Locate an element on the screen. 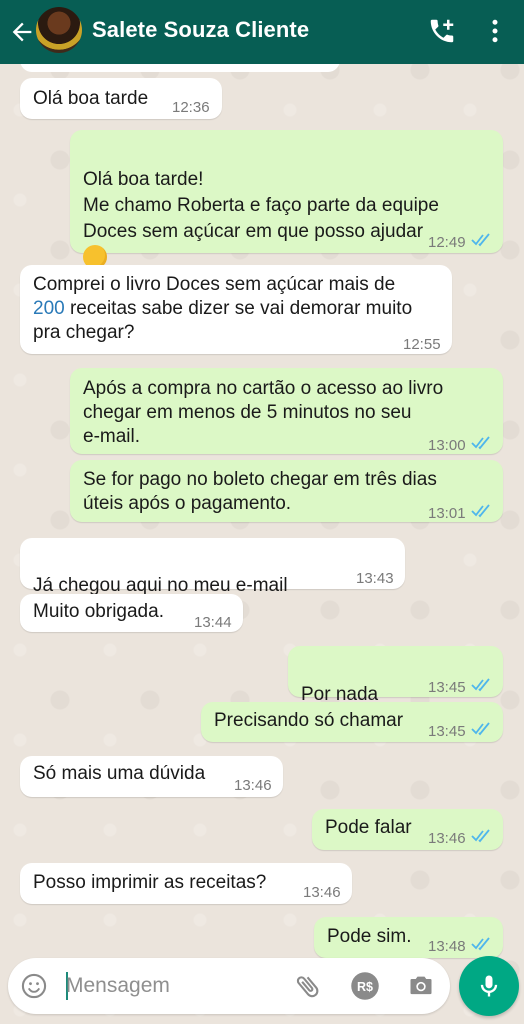 The image size is (524, 1024). chat-header: Salete Souza Cliente is located at coordinates (262, 32).